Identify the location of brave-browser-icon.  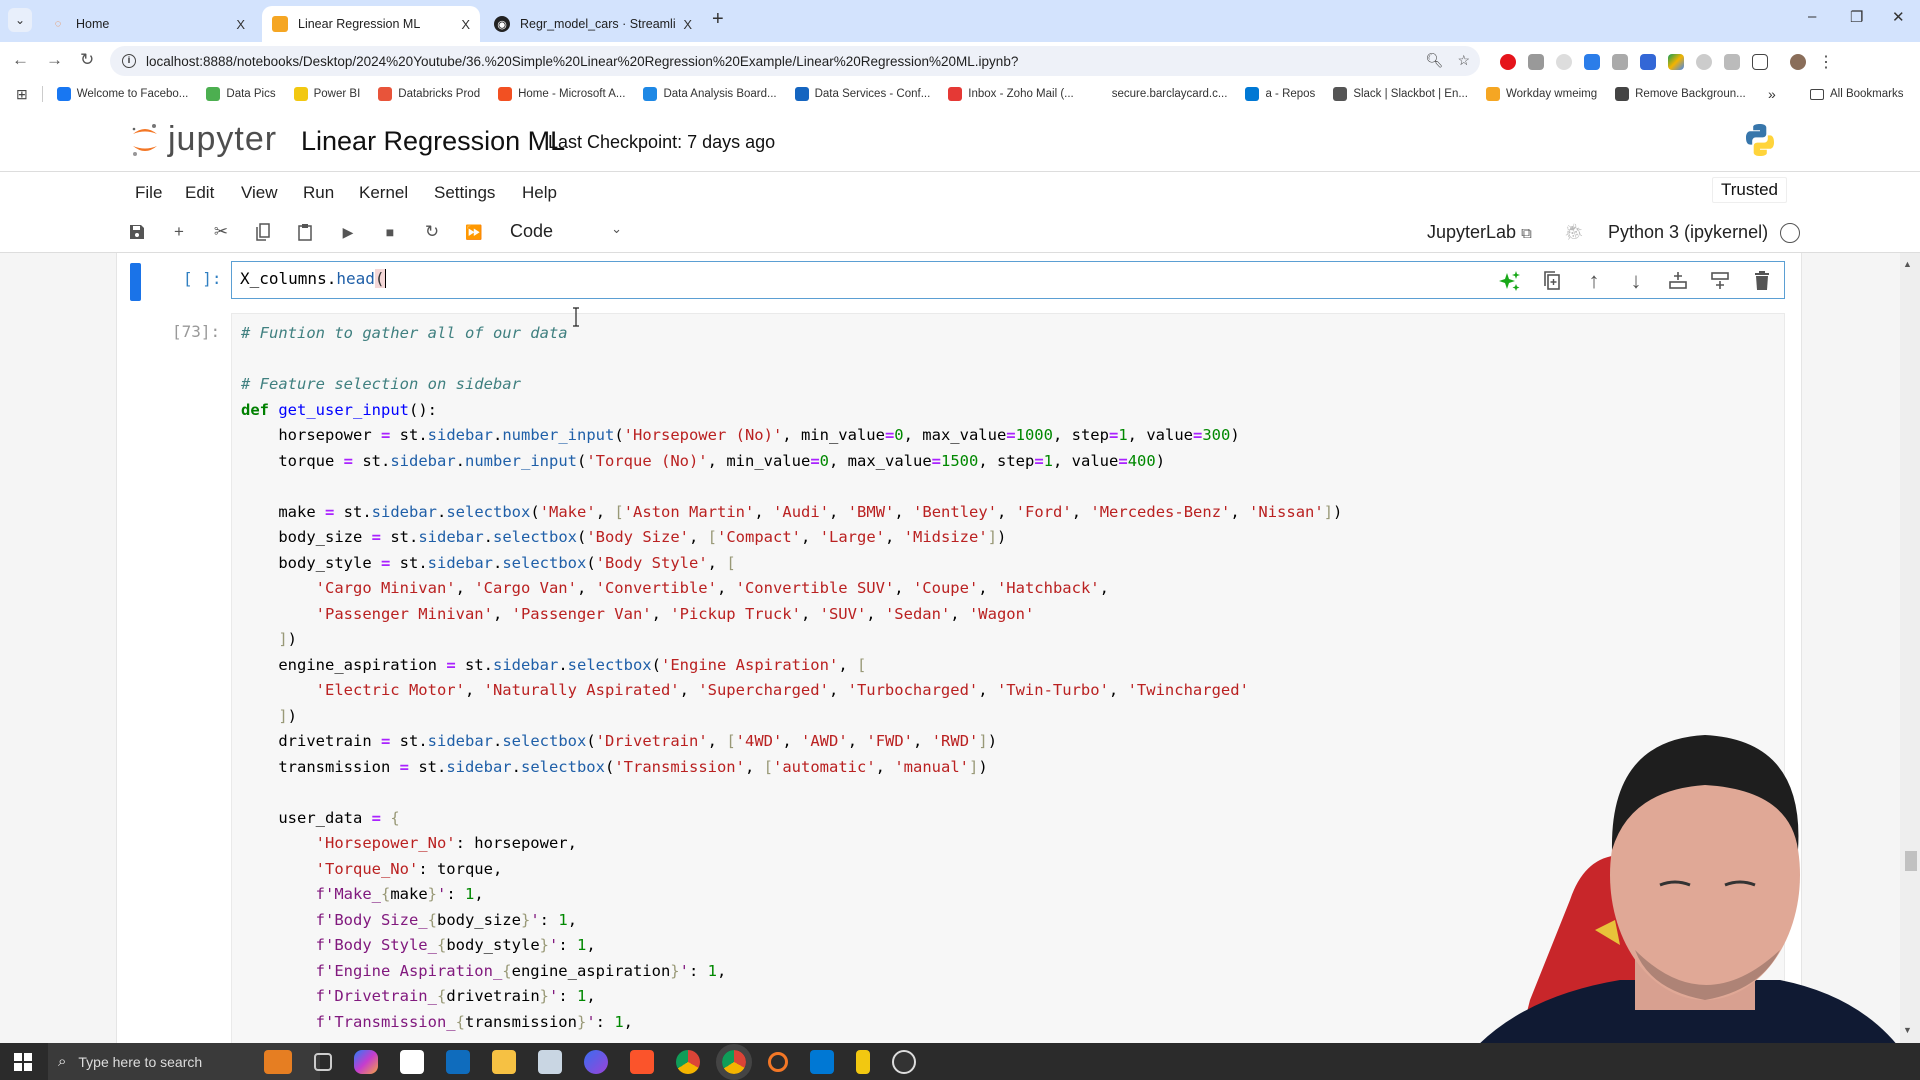
(642, 1062).